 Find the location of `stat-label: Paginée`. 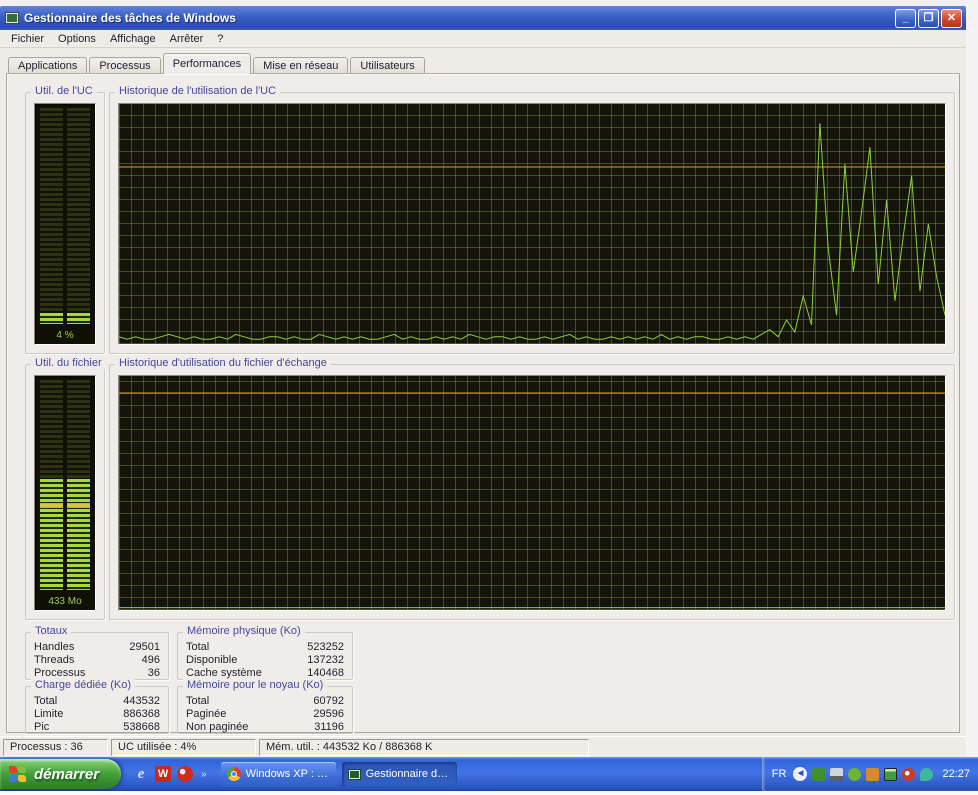

stat-label: Paginée is located at coordinates (206, 714).